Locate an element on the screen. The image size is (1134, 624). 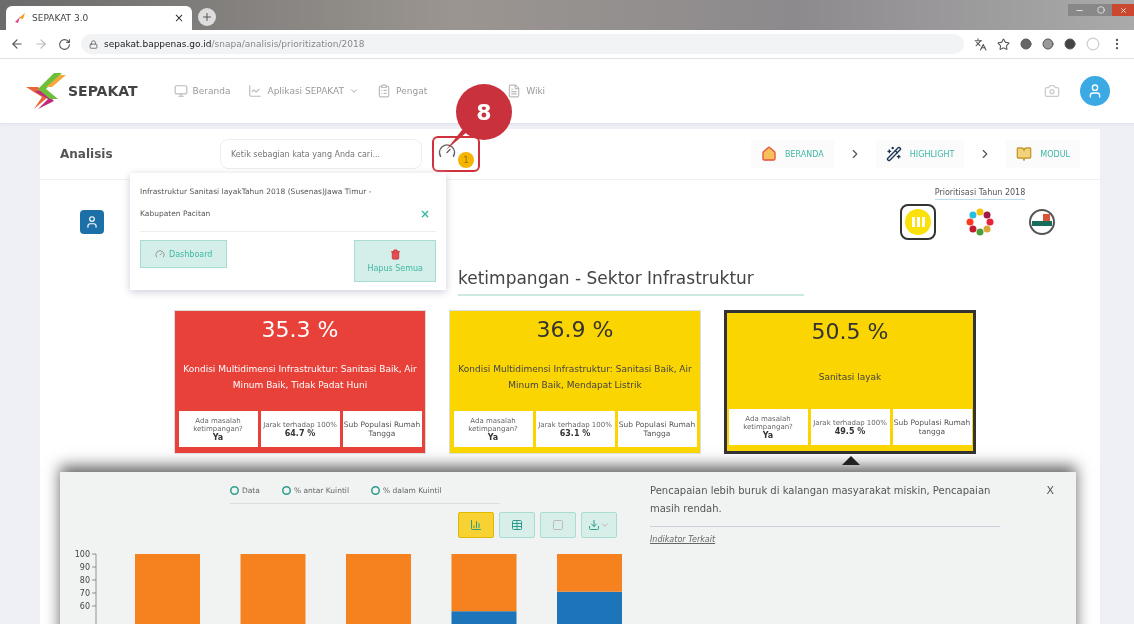
indicator-value: 50.5 % is located at coordinates (850, 331).